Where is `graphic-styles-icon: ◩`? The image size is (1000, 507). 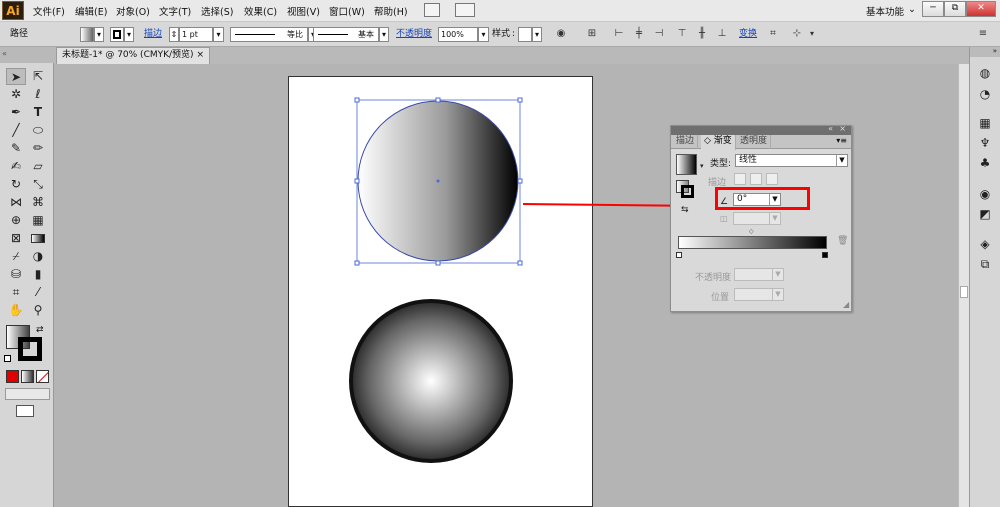
graphic-styles-icon: ◩ is located at coordinates (985, 214).